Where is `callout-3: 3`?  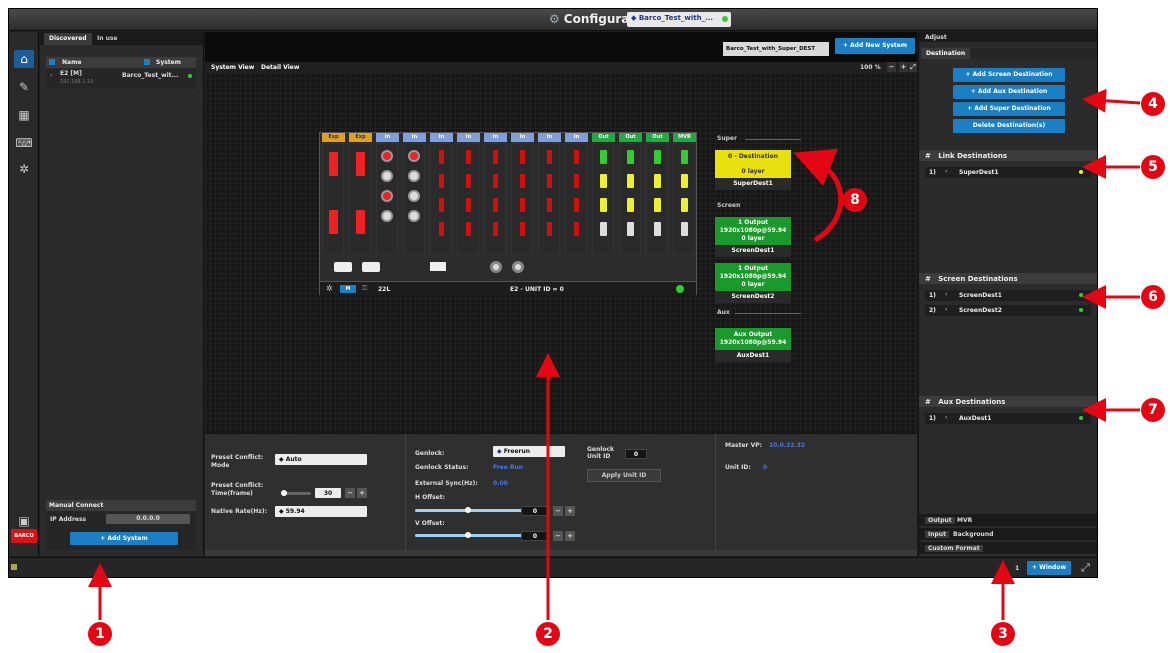 callout-3: 3 is located at coordinates (1003, 634).